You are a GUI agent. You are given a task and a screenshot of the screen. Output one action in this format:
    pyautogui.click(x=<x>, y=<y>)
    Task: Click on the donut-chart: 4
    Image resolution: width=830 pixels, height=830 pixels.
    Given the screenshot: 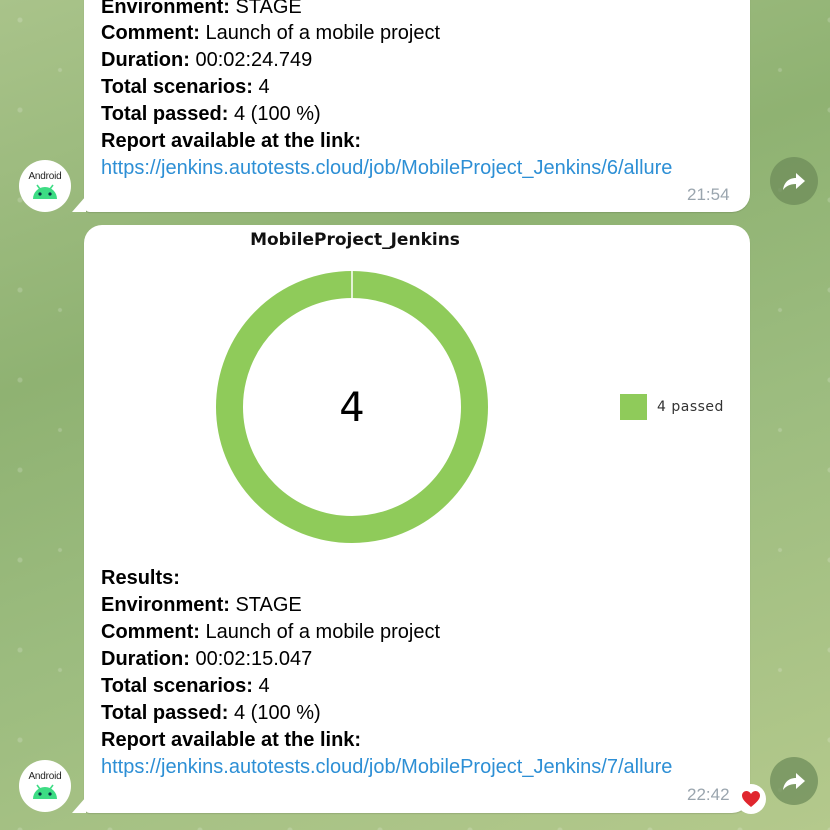 What is the action you would take?
    pyautogui.click(x=352, y=407)
    